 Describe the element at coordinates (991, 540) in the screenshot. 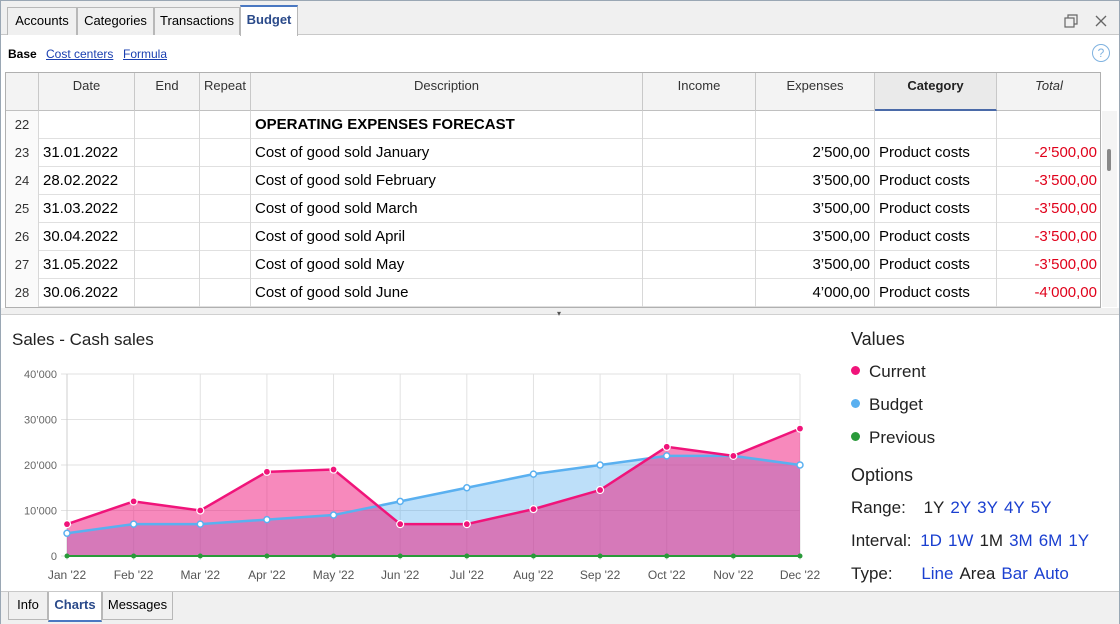

I see `interval-1m: 1M` at that location.